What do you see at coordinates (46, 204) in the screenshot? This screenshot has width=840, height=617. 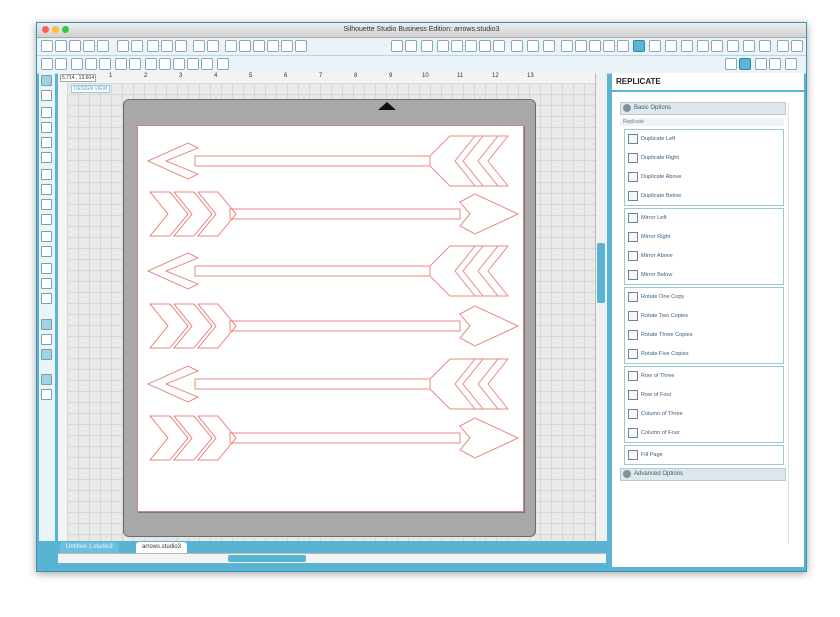 I see `freehand-tool-icon` at bounding box center [46, 204].